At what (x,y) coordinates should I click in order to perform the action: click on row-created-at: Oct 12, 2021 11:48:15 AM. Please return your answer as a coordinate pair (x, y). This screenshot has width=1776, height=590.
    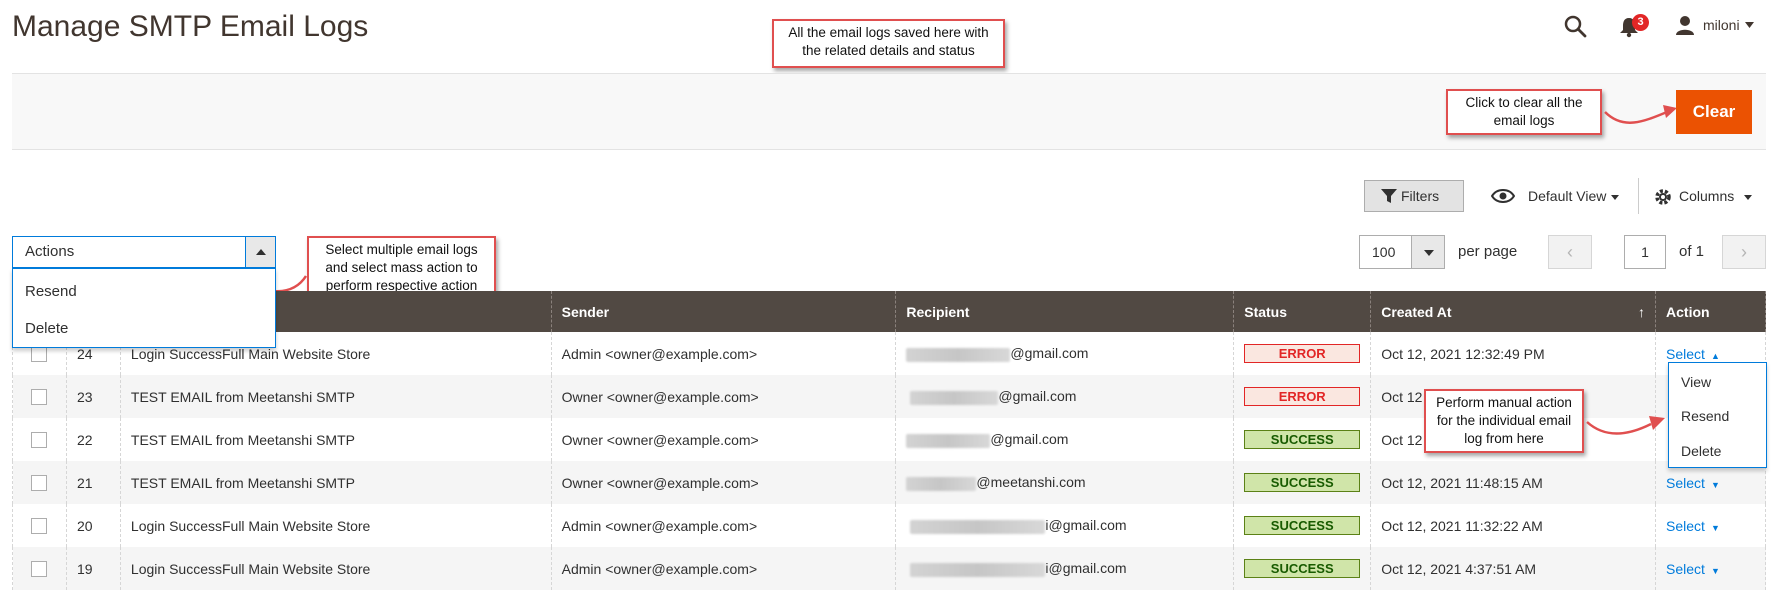
    Looking at the image, I should click on (1513, 482).